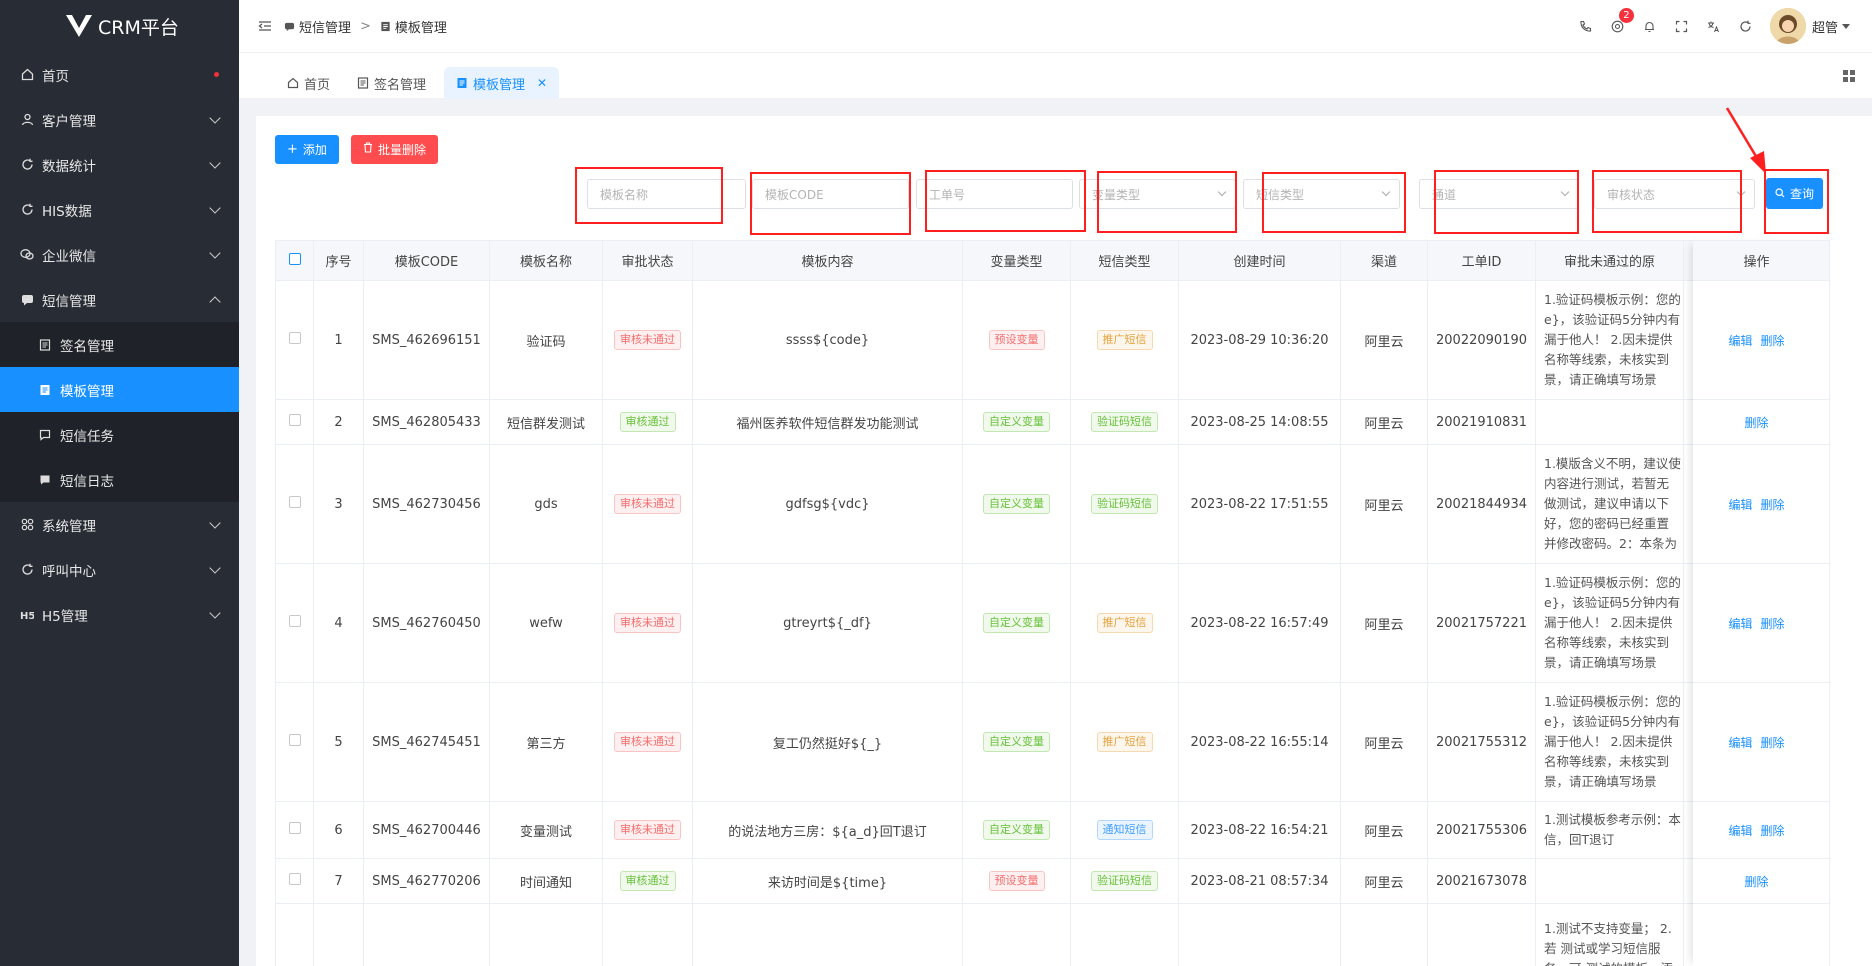 The width and height of the screenshot is (1872, 966). I want to click on select-all-checkbox, so click(294, 258).